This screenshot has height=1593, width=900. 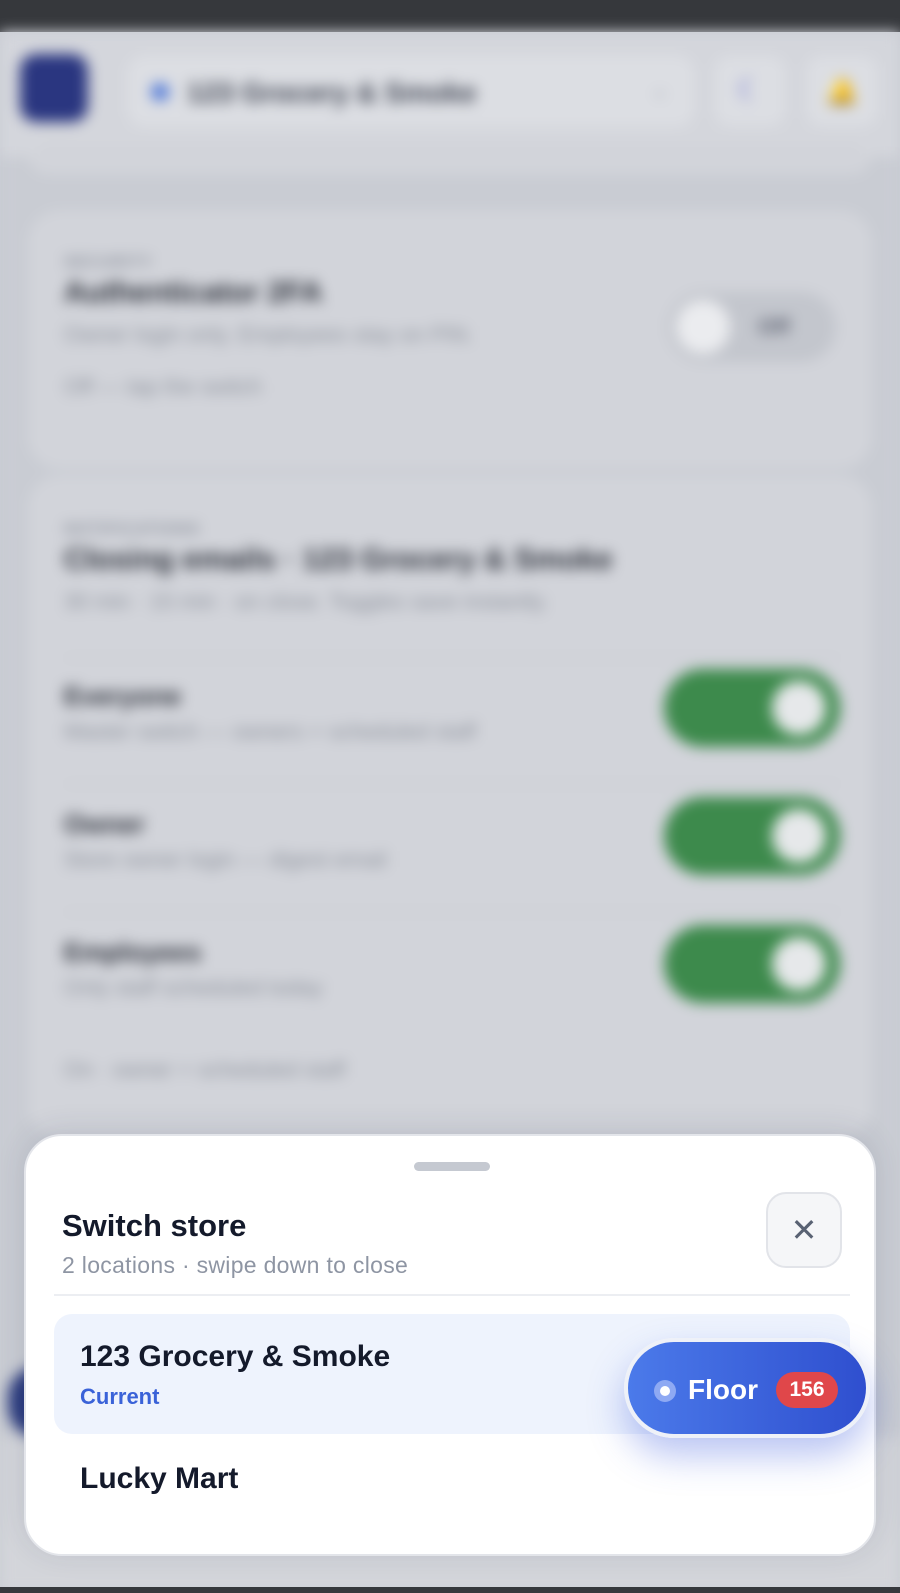 I want to click on floor-count-badge: 156, so click(x=807, y=1390).